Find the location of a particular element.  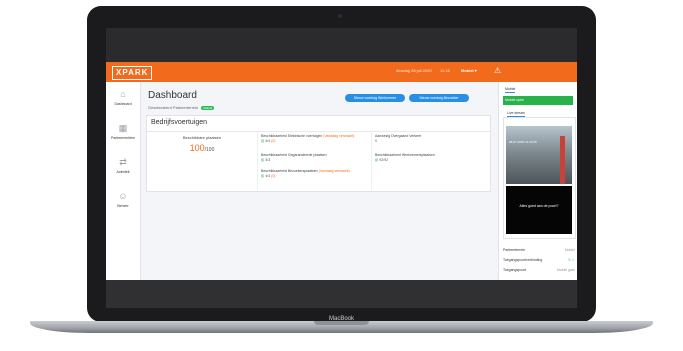

connection-status-icon: ↻ ✓ is located at coordinates (571, 260).